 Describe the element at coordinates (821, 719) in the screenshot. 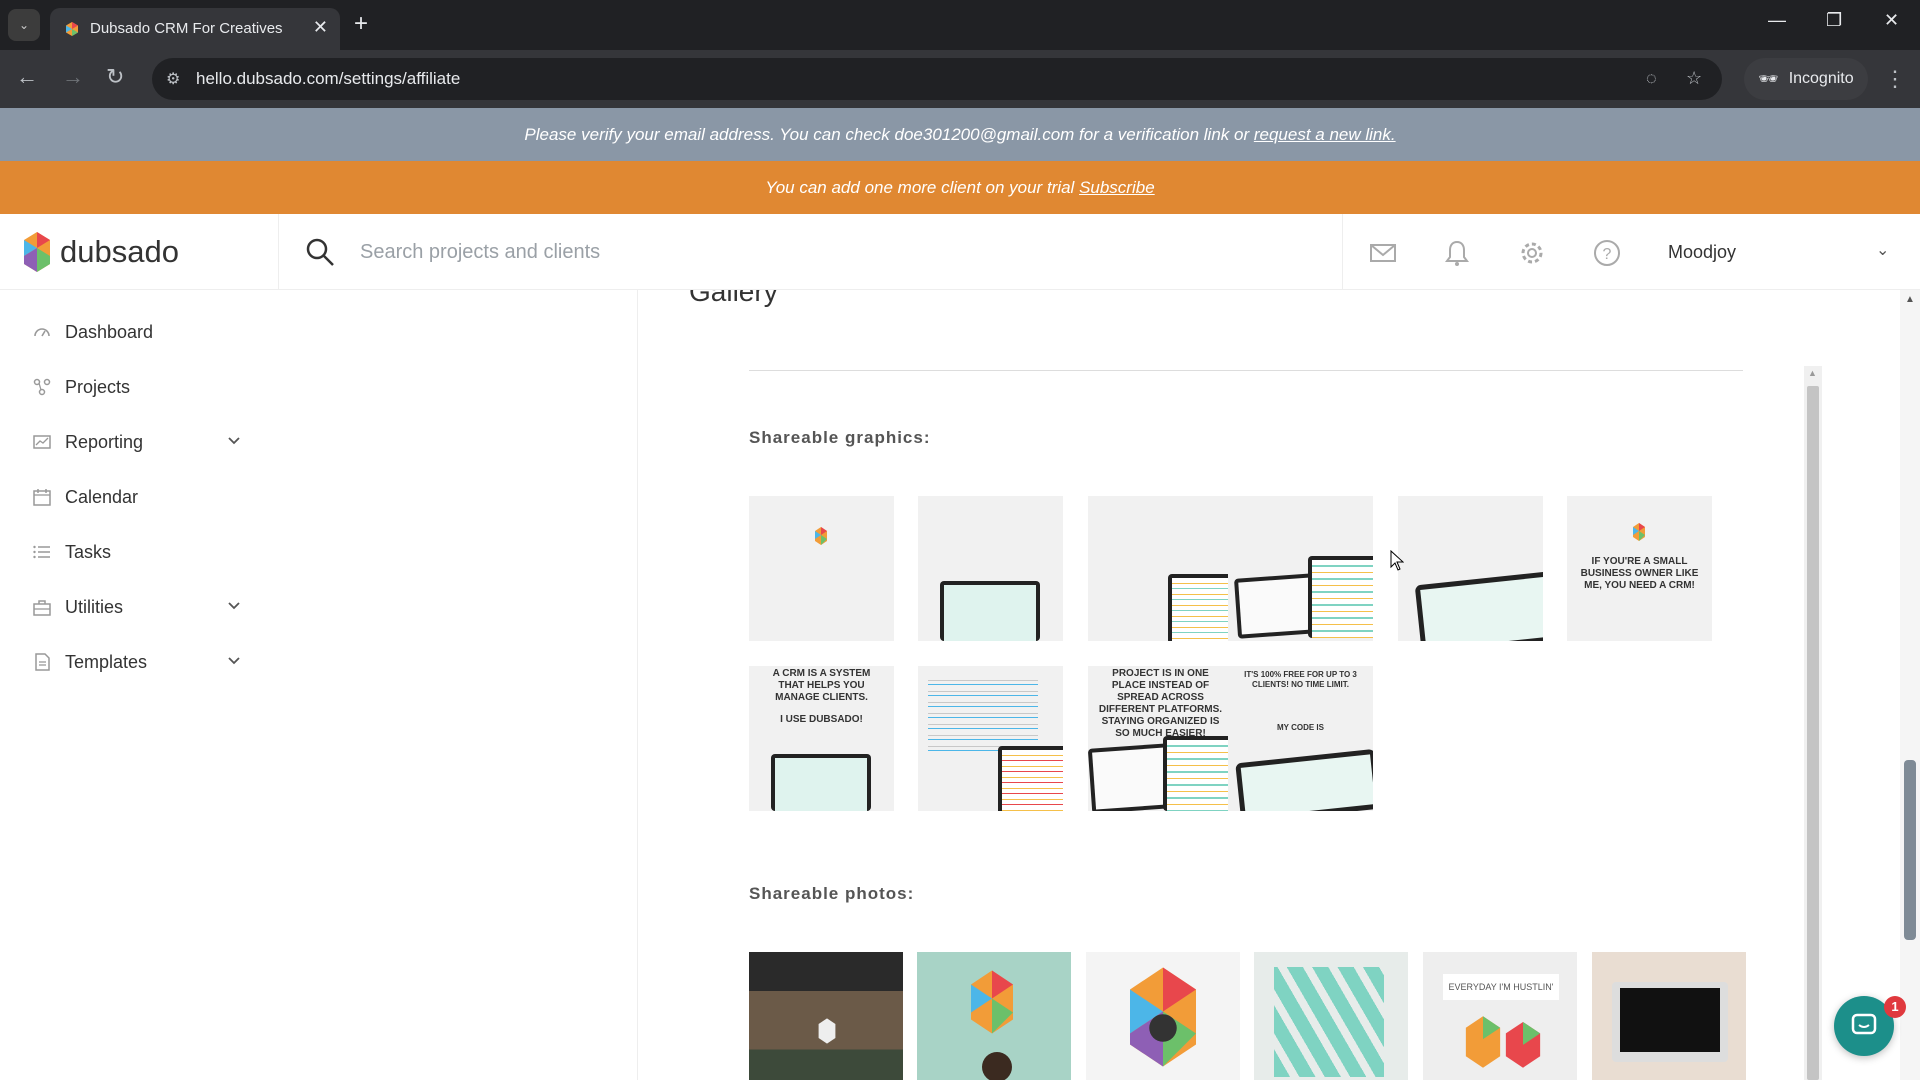

I see `graphic-subcaption: I USE DUBSADO!` at that location.